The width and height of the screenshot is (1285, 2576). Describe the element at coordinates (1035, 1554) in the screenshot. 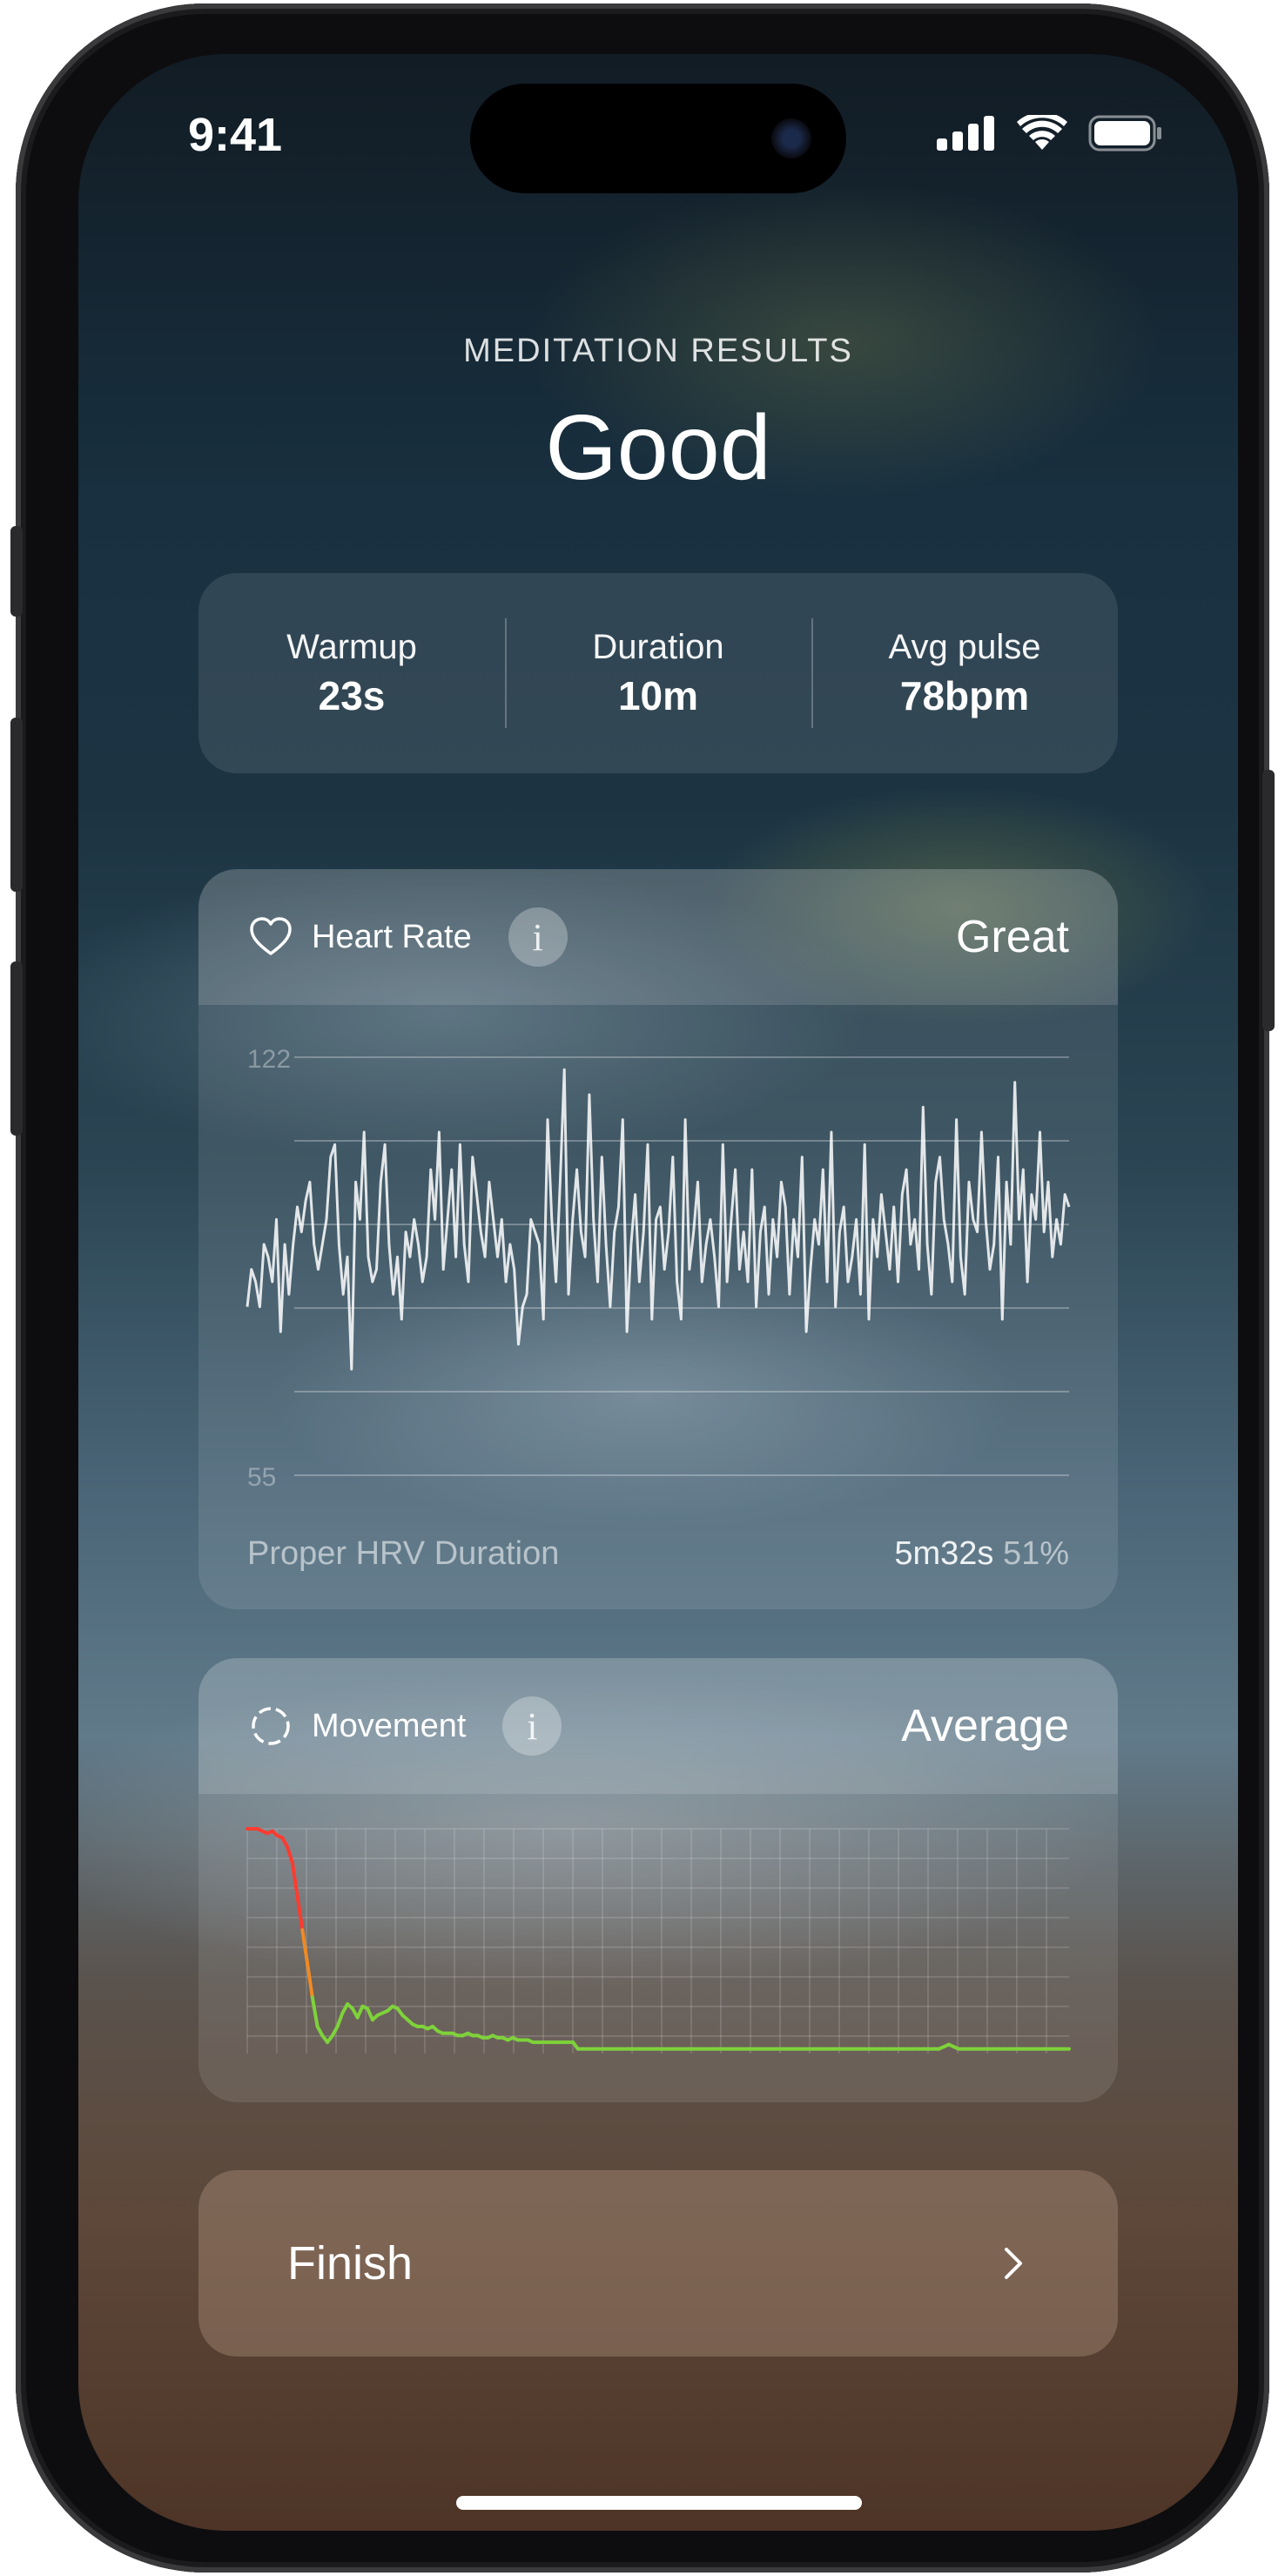

I see `hrv-duration-percent: 51%` at that location.